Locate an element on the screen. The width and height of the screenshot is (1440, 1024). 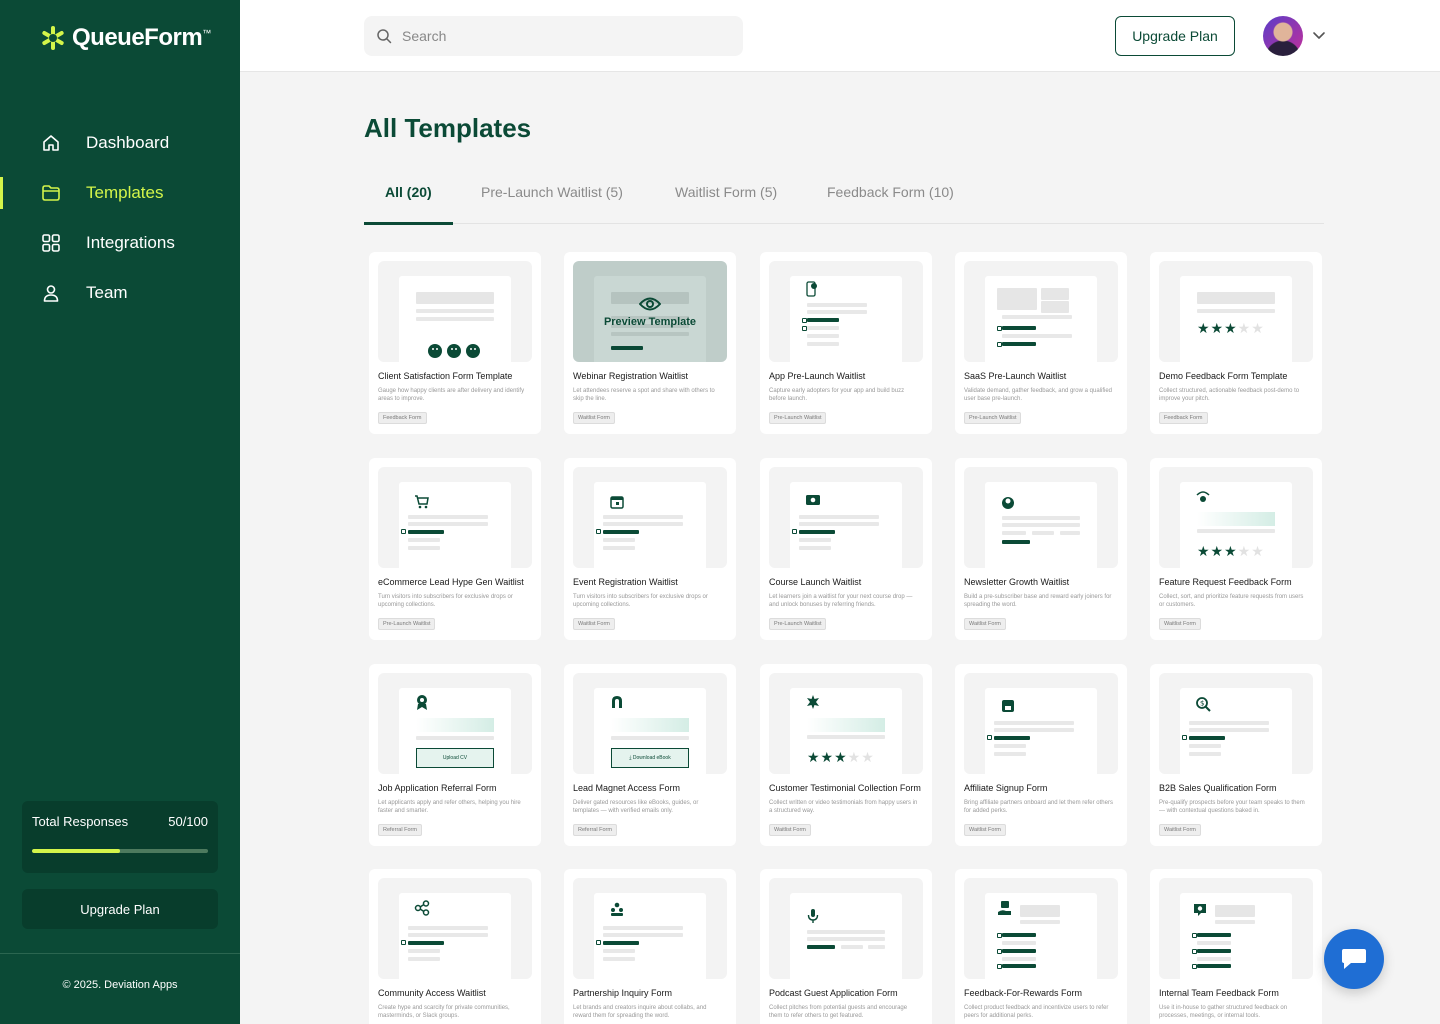
preview-template-label: Preview Template is located at coordinates (650, 321).